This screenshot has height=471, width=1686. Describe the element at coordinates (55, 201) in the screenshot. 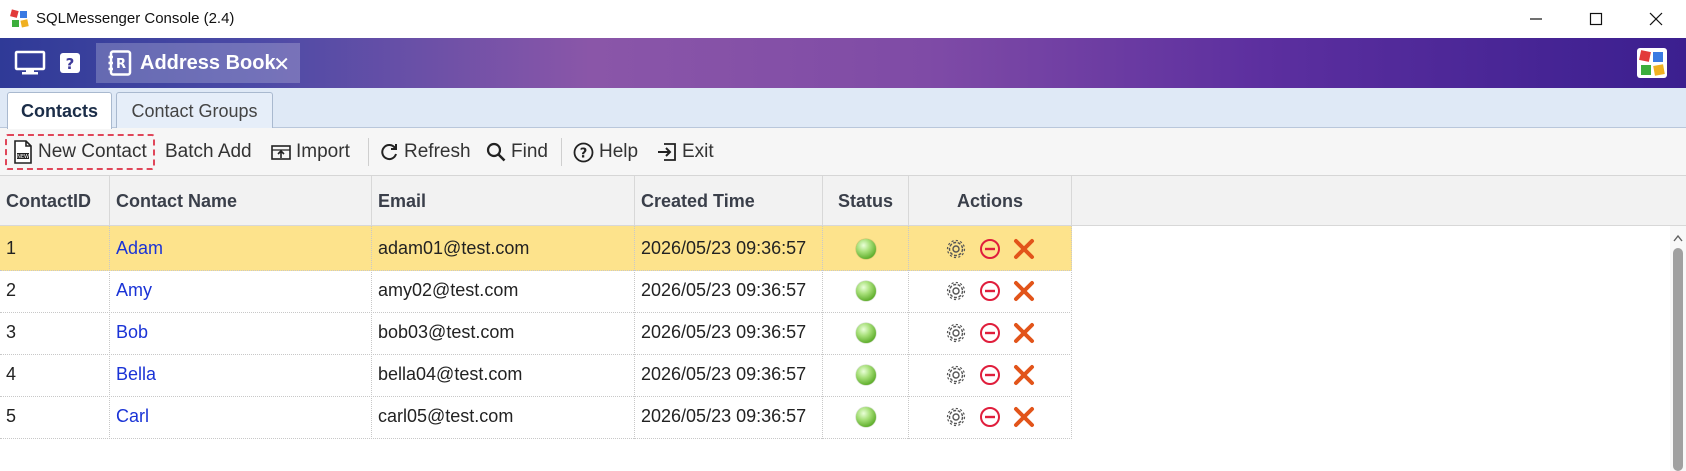

I see `column-header-contactid: ContactID` at that location.